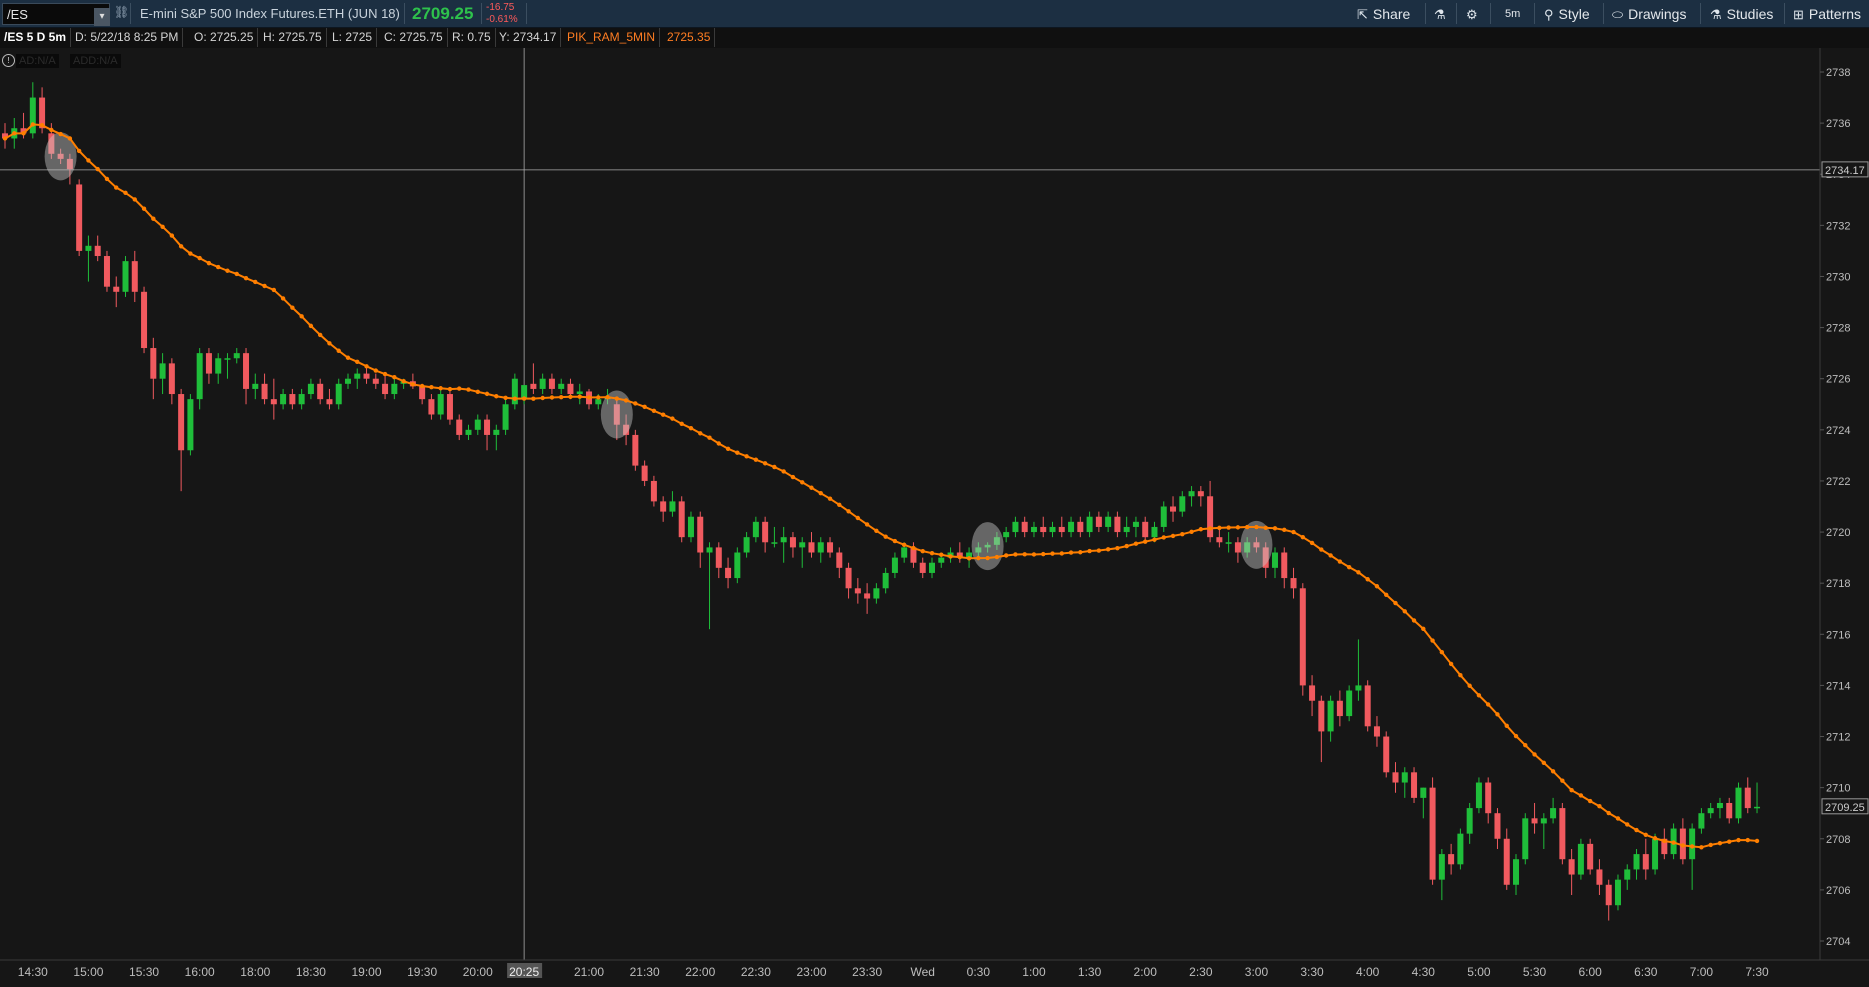 This screenshot has height=987, width=1869. What do you see at coordinates (1474, 14) in the screenshot?
I see `settings-button: ⚙` at bounding box center [1474, 14].